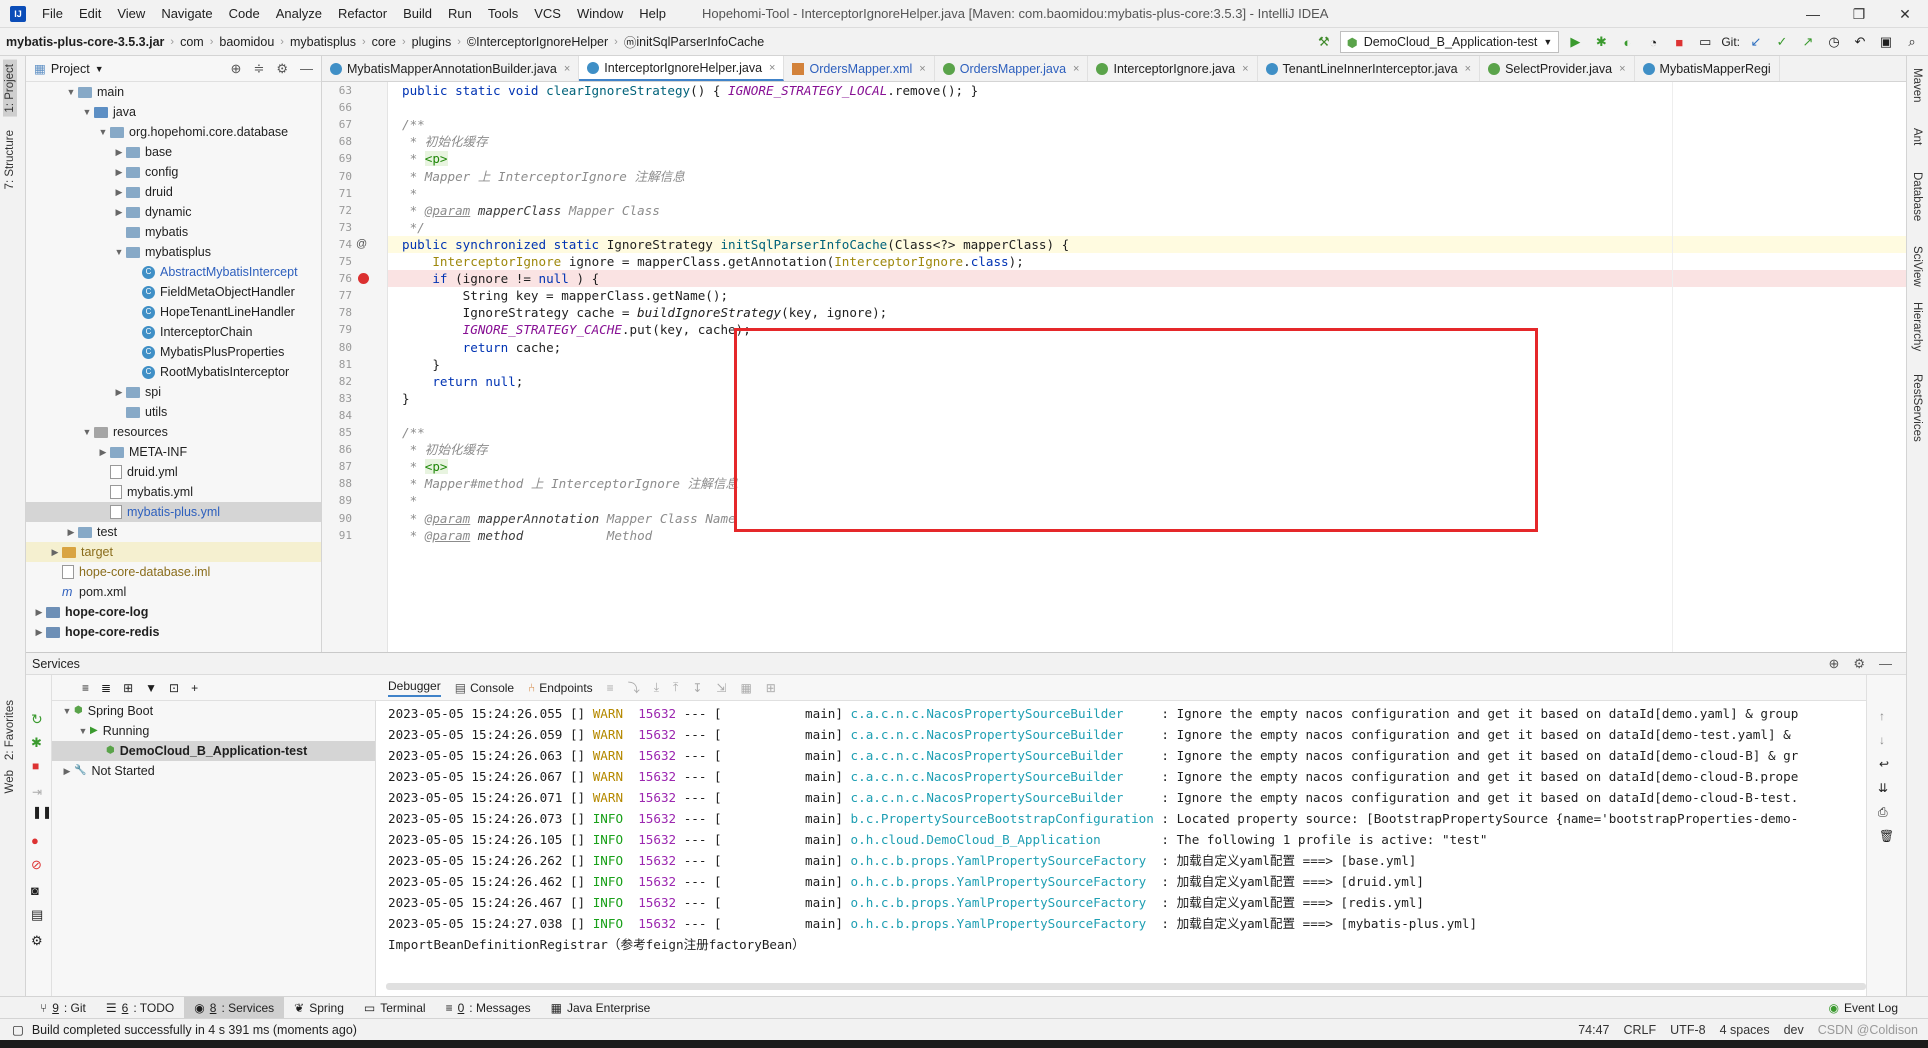 The height and width of the screenshot is (1048, 1928). Describe the element at coordinates (173, 512) in the screenshot. I see `tree-node: mybatis-plus.yml` at that location.